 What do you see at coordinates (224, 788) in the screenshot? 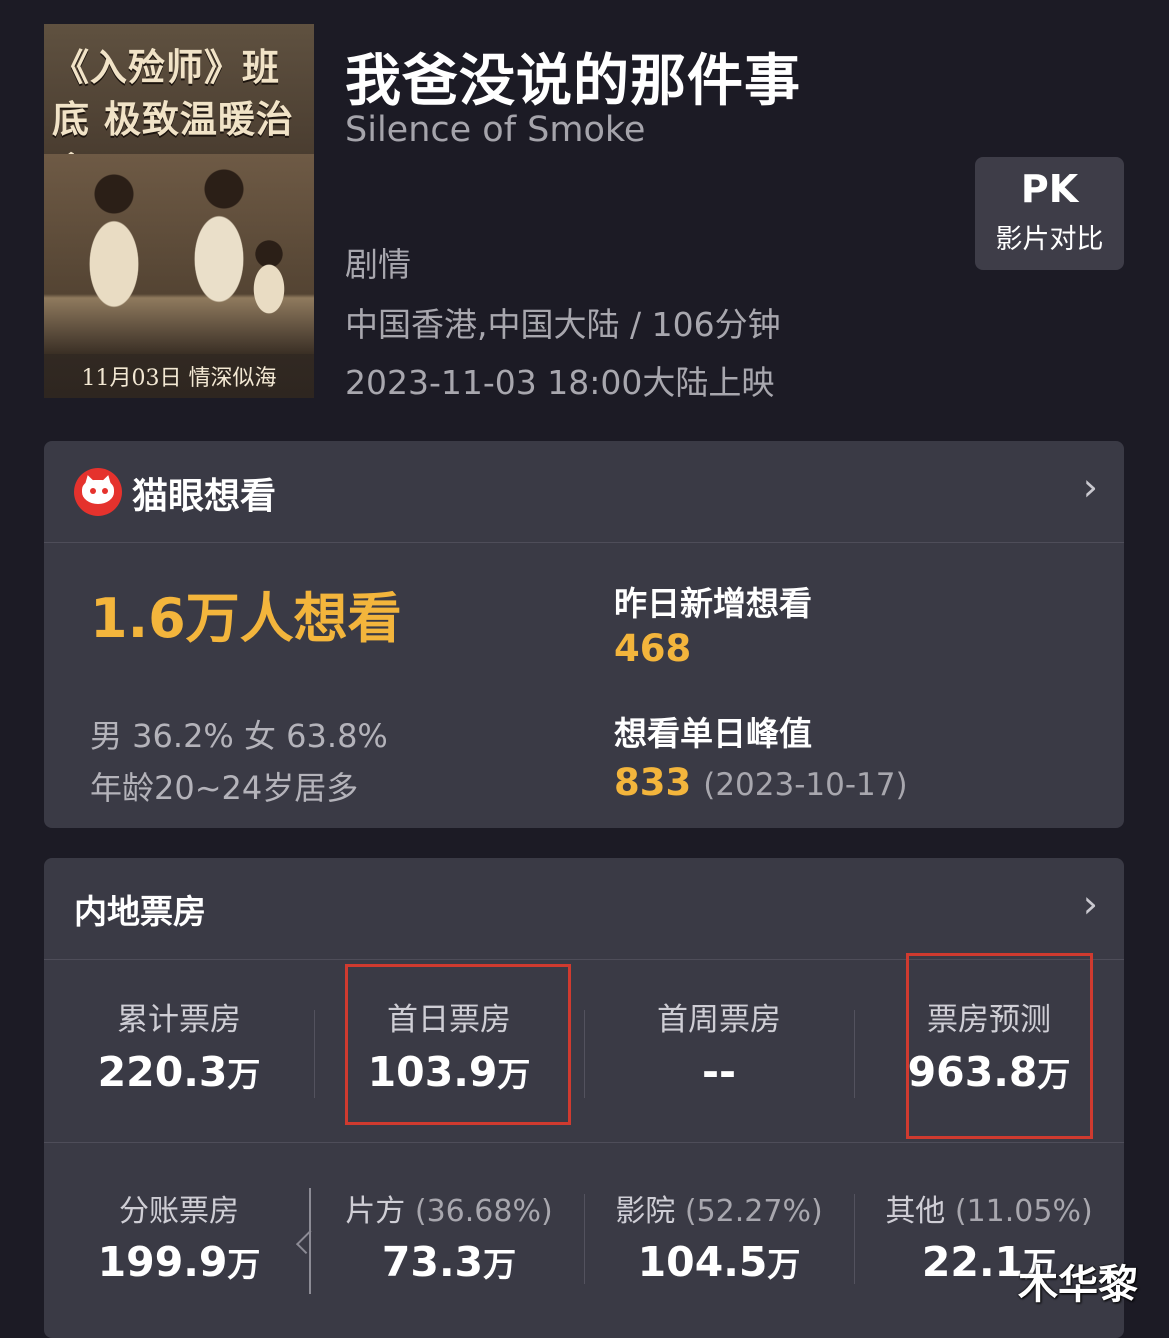
I see `wish-age-group: 年龄20~24岁居多` at bounding box center [224, 788].